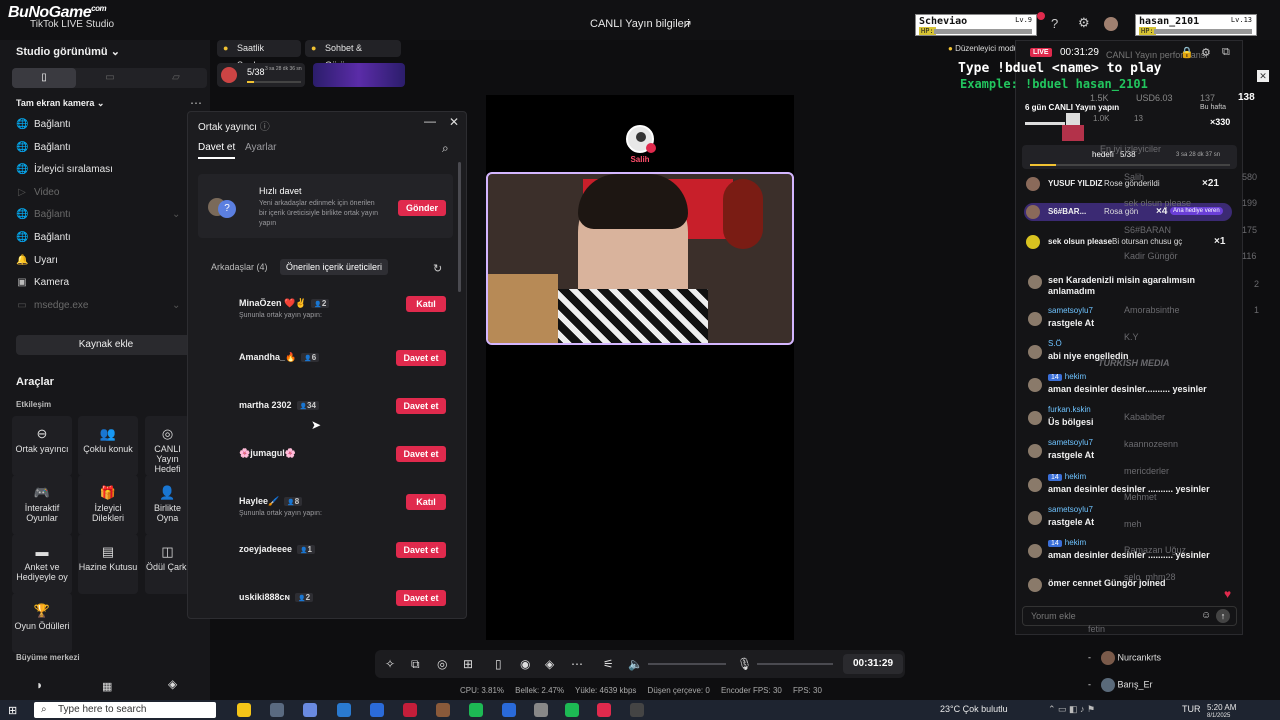 The image size is (1280, 720). Describe the element at coordinates (454, 122) in the screenshot. I see `close-icon: ✕` at that location.